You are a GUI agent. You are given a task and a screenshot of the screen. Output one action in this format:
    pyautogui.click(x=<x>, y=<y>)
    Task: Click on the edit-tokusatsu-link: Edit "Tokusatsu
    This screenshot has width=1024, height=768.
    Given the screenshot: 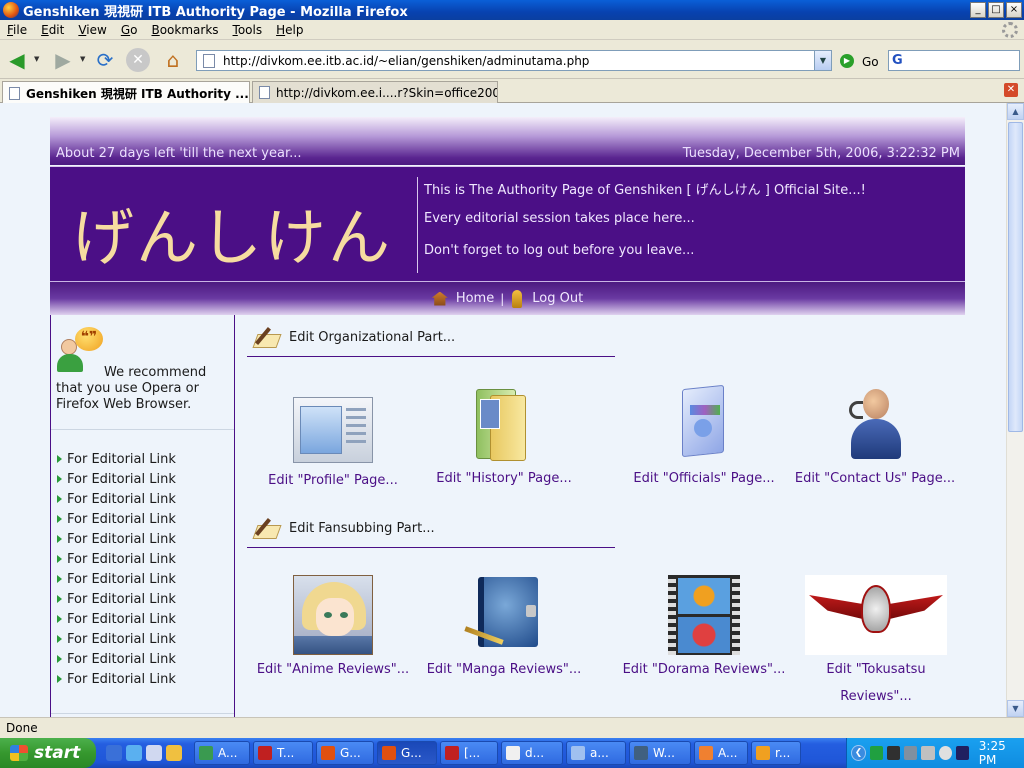 What is the action you would take?
    pyautogui.click(x=876, y=669)
    